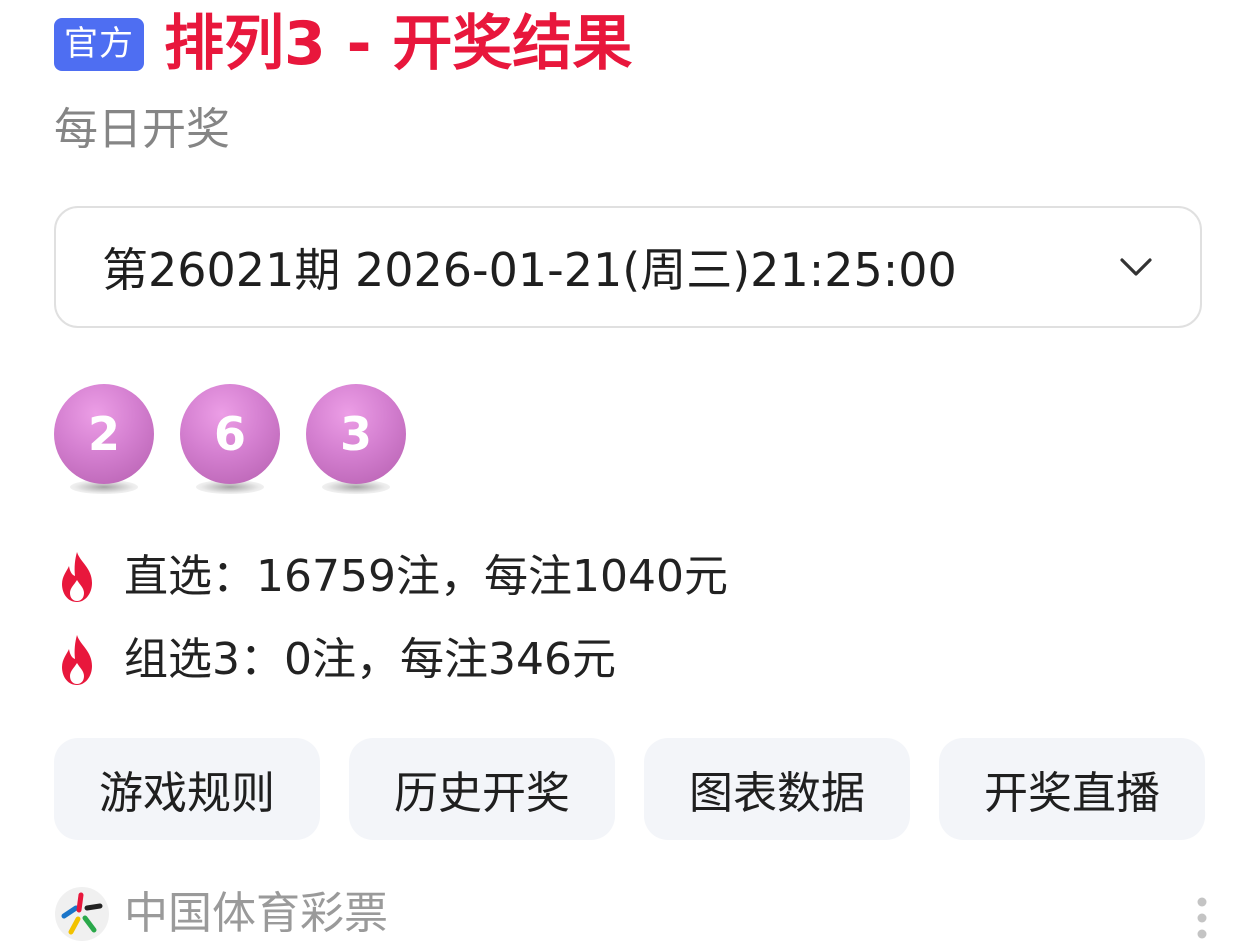 Image resolution: width=1260 pixels, height=952 pixels. What do you see at coordinates (99, 44) in the screenshot?
I see `official-badge: 官方` at bounding box center [99, 44].